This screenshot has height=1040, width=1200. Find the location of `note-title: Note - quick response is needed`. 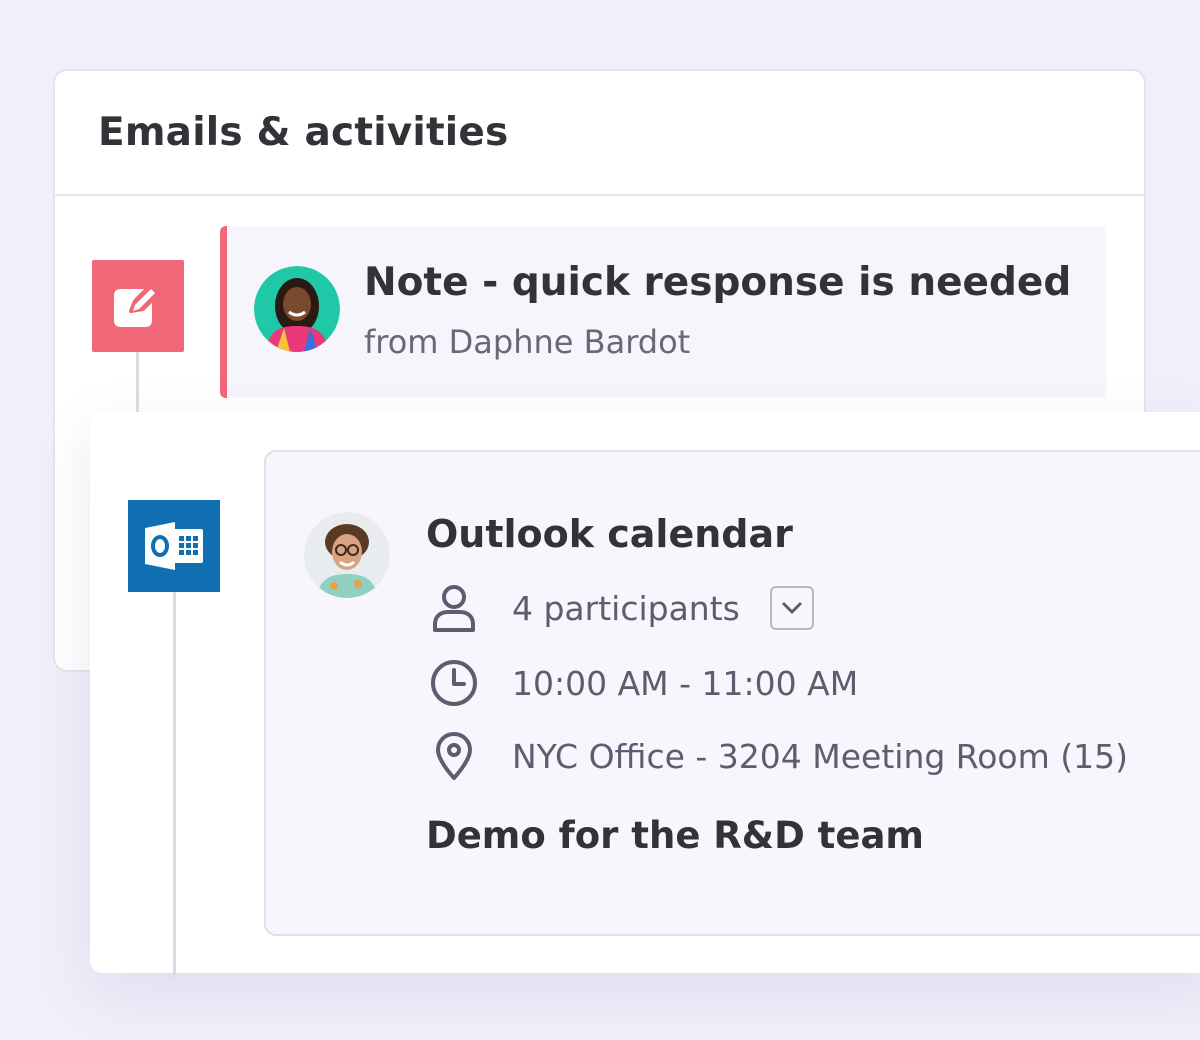

note-title: Note - quick response is needed is located at coordinates (718, 282).